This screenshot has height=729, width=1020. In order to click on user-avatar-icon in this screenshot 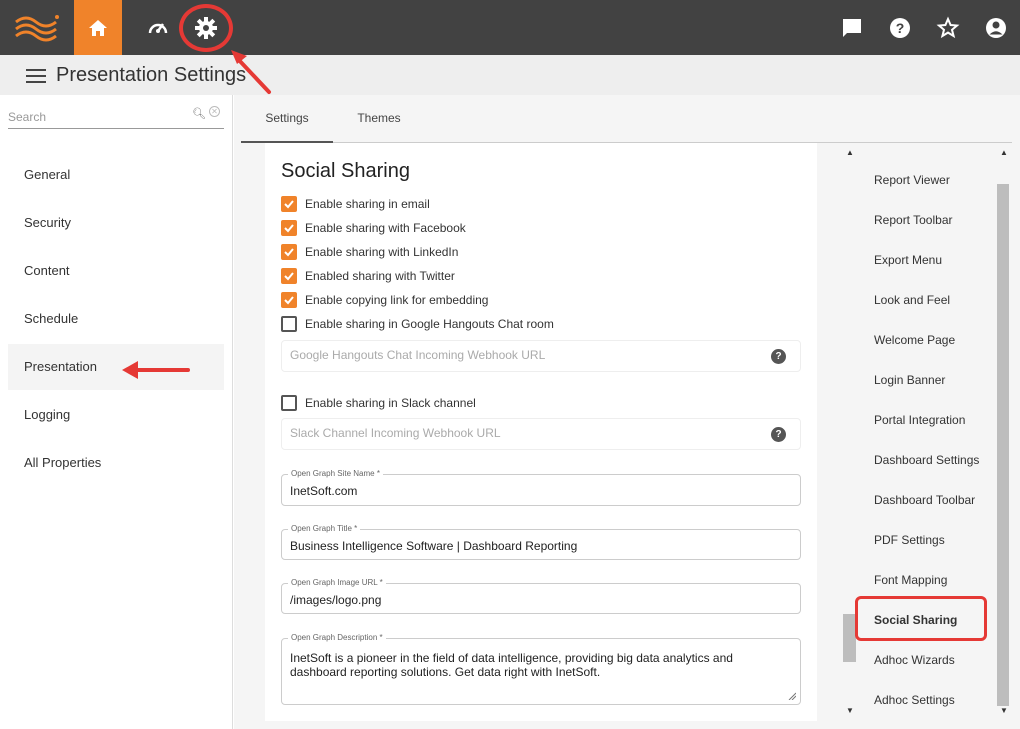, I will do `click(996, 28)`.